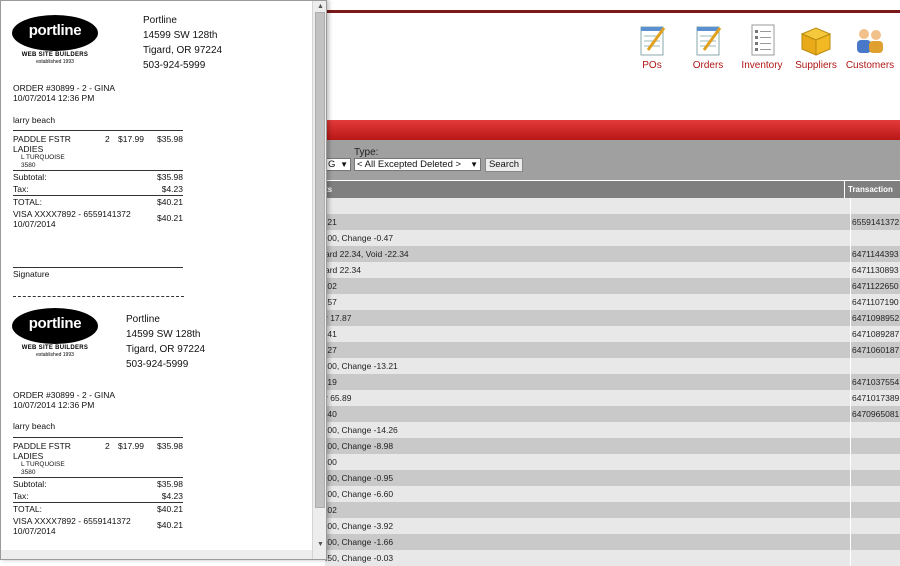  I want to click on payment-amount: $40.21, so click(170, 525).